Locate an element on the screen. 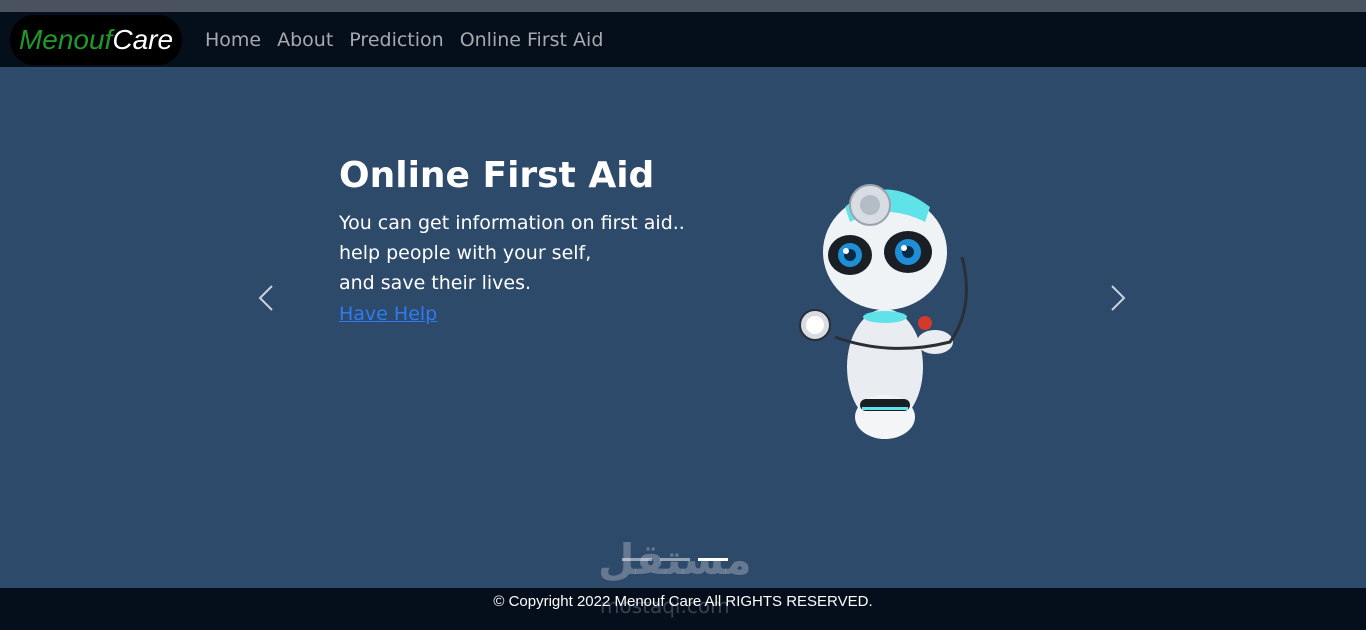 Image resolution: width=1366 pixels, height=630 pixels. chevron-right-icon is located at coordinates (1118, 298).